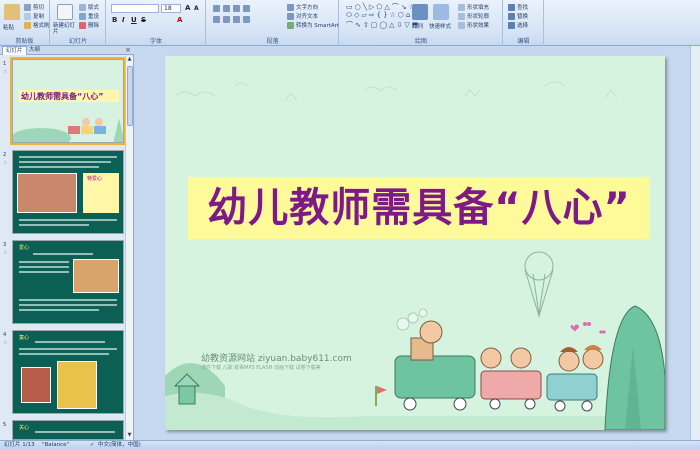 The width and height of the screenshot is (700, 449). Describe the element at coordinates (114, 20) in the screenshot. I see `bold-button: B` at that location.